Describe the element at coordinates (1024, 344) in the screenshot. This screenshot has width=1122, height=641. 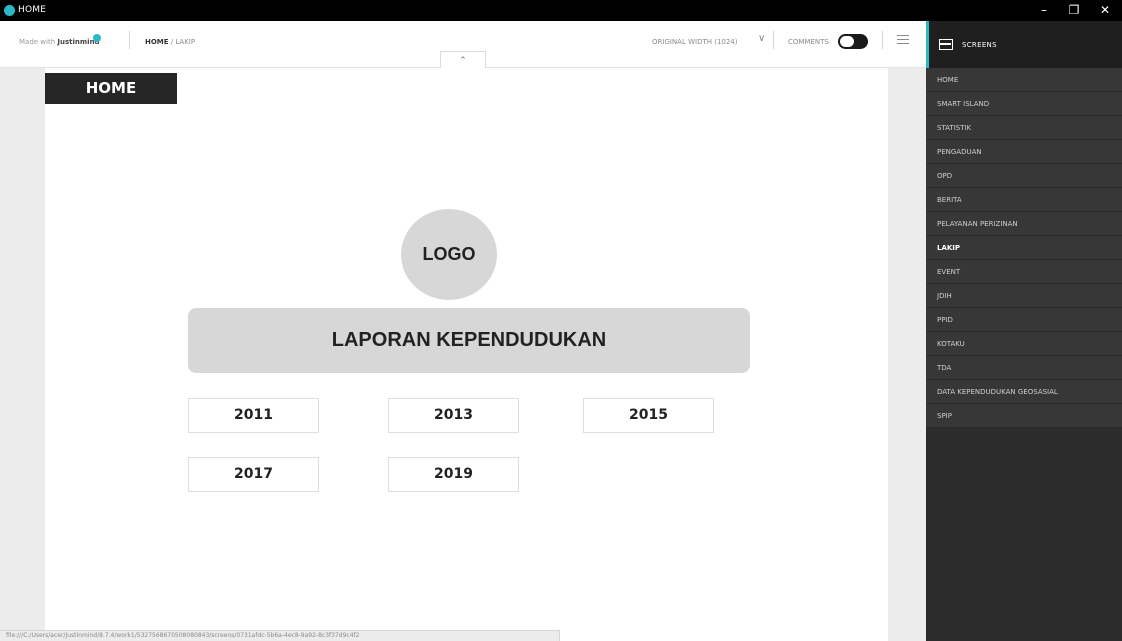
I see `screen-item-kotaku: KOTAKU` at that location.